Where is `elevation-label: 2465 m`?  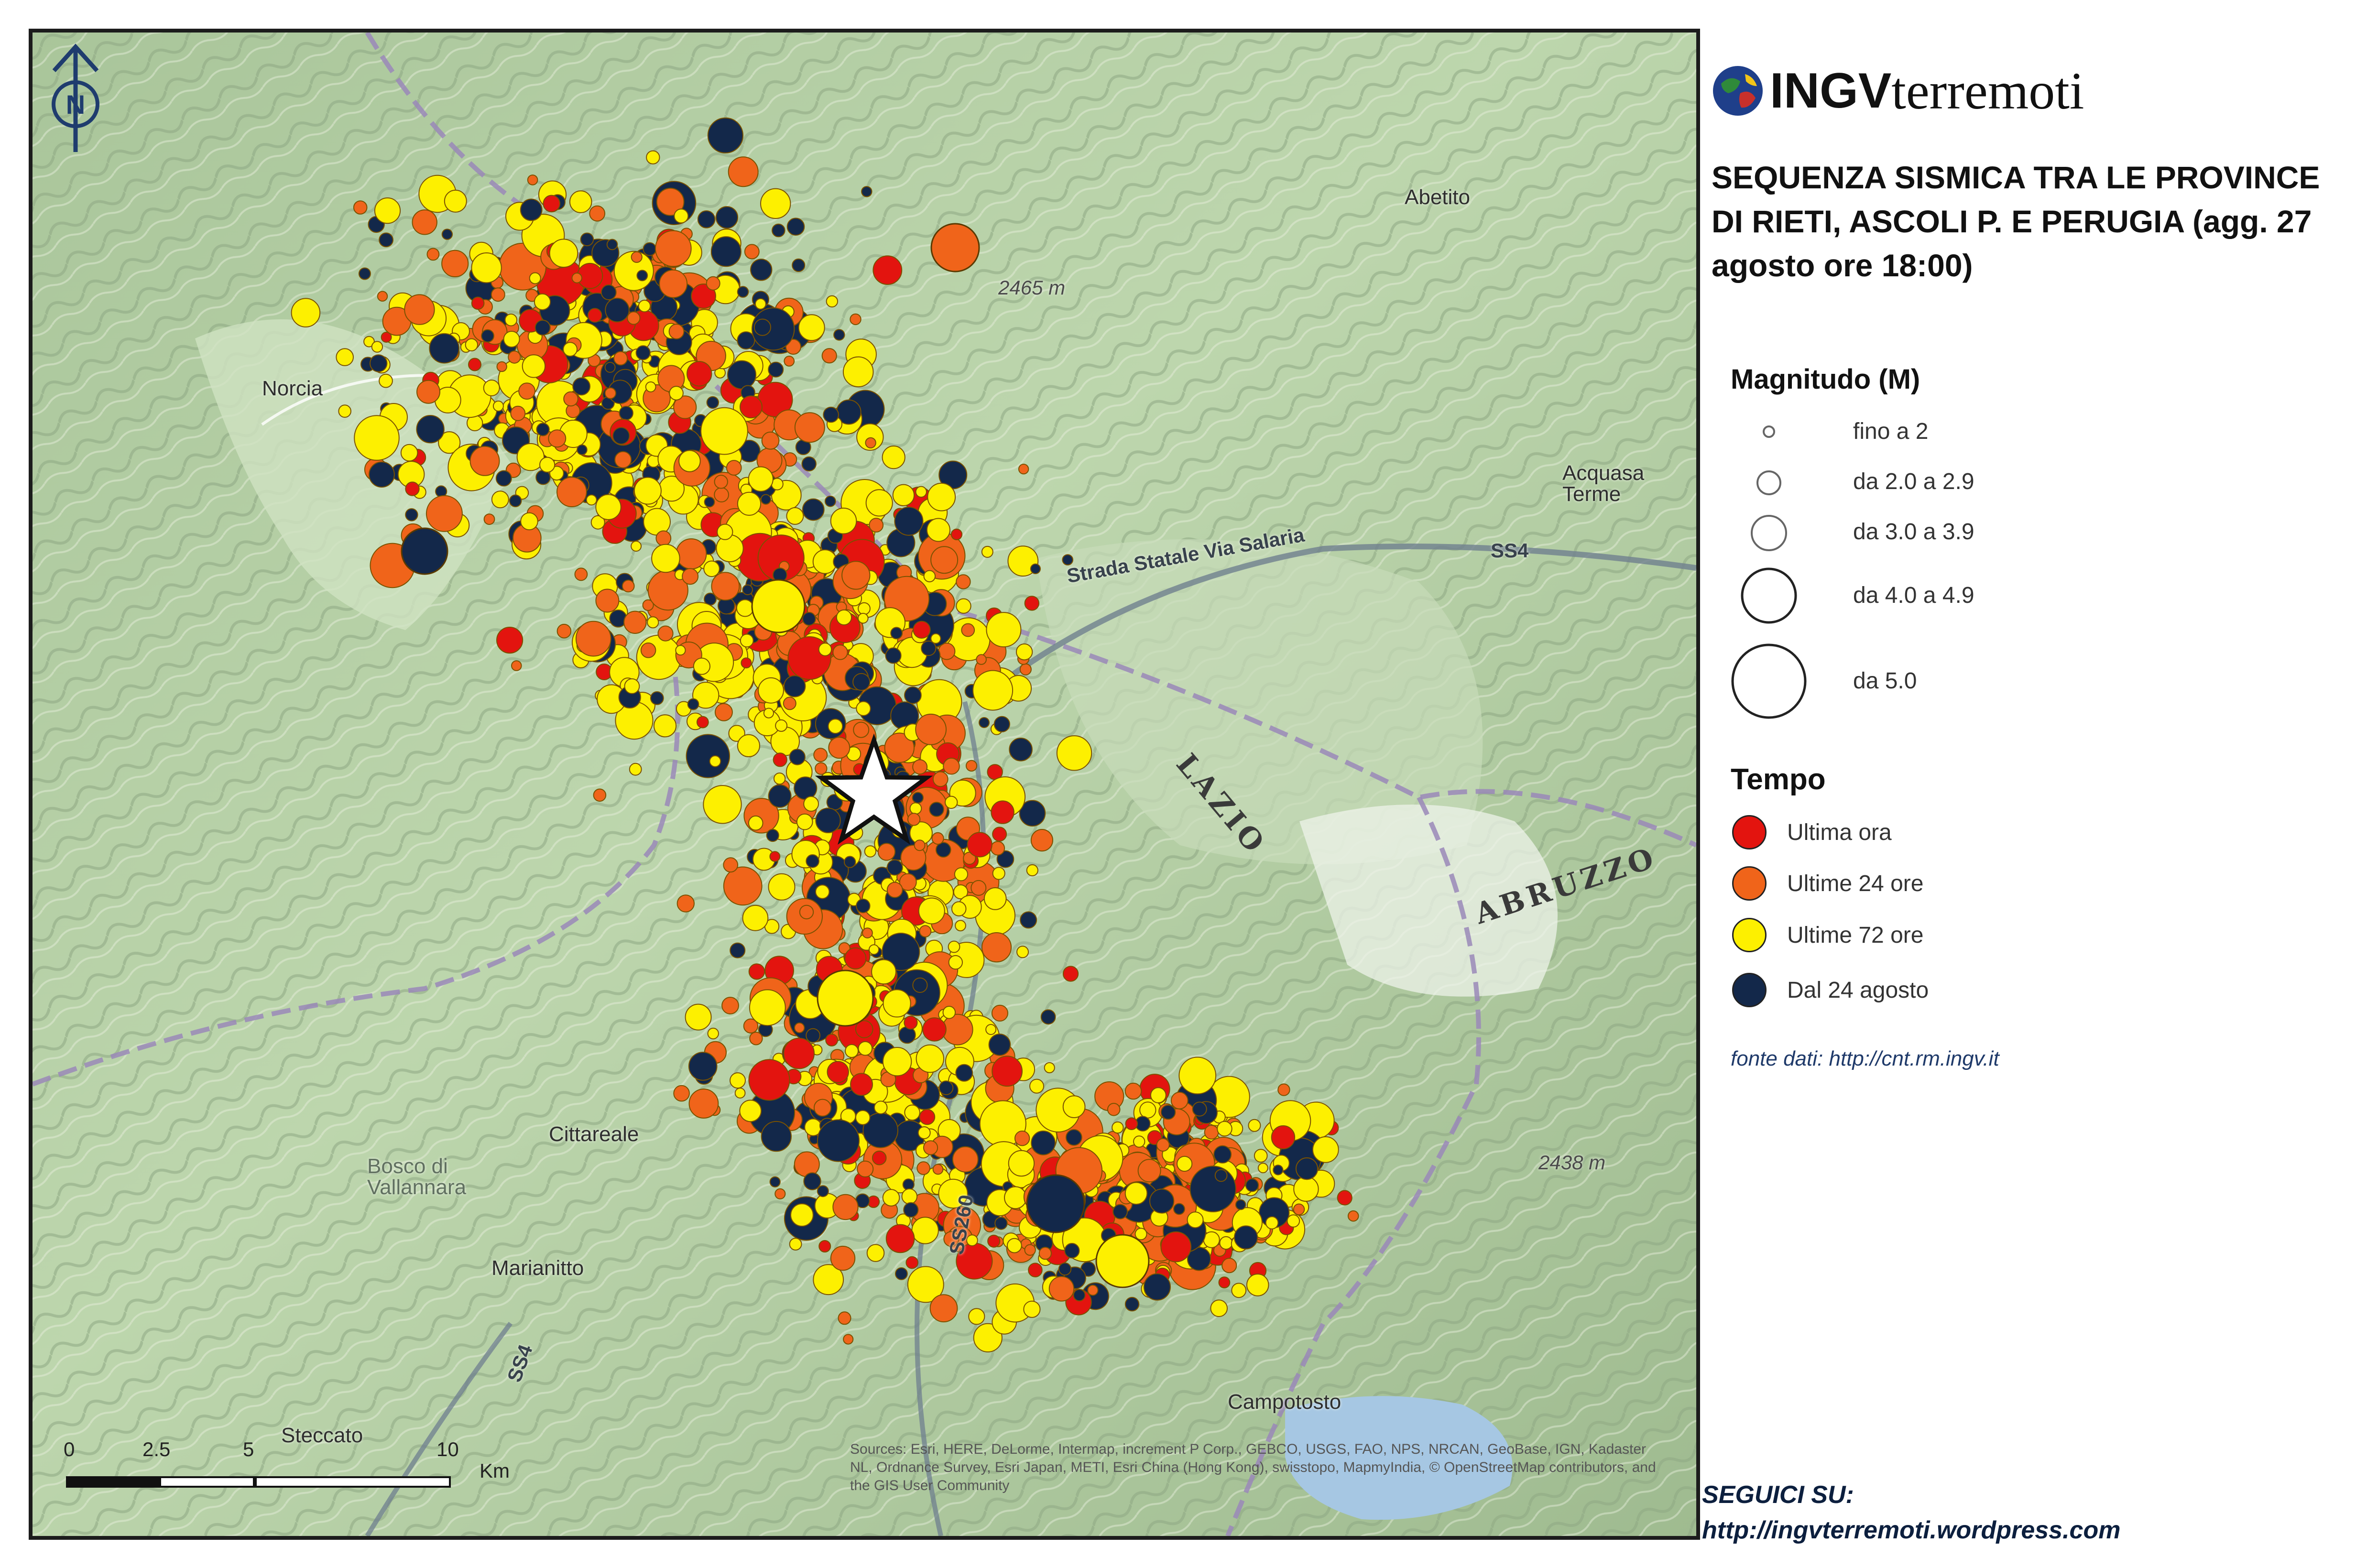 elevation-label: 2465 m is located at coordinates (1032, 287).